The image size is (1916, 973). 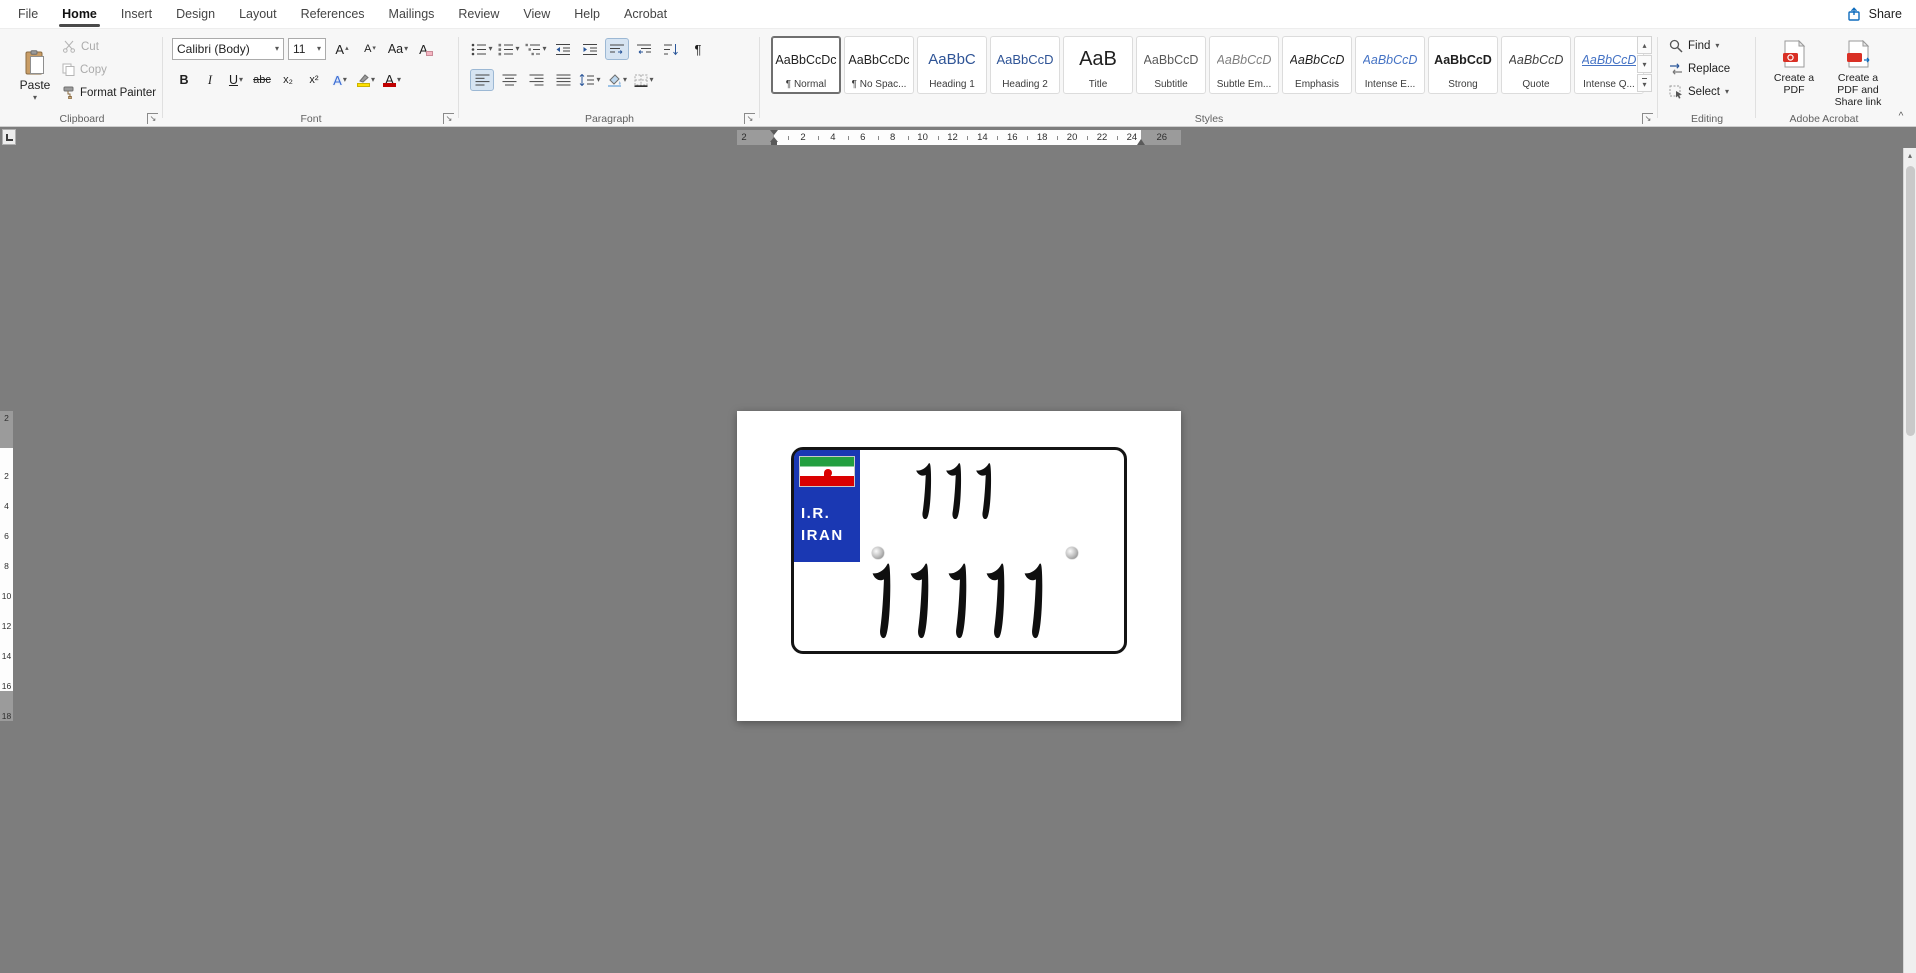 What do you see at coordinates (1794, 76) in the screenshot?
I see `create-pdf-button: Create a PDF` at bounding box center [1794, 76].